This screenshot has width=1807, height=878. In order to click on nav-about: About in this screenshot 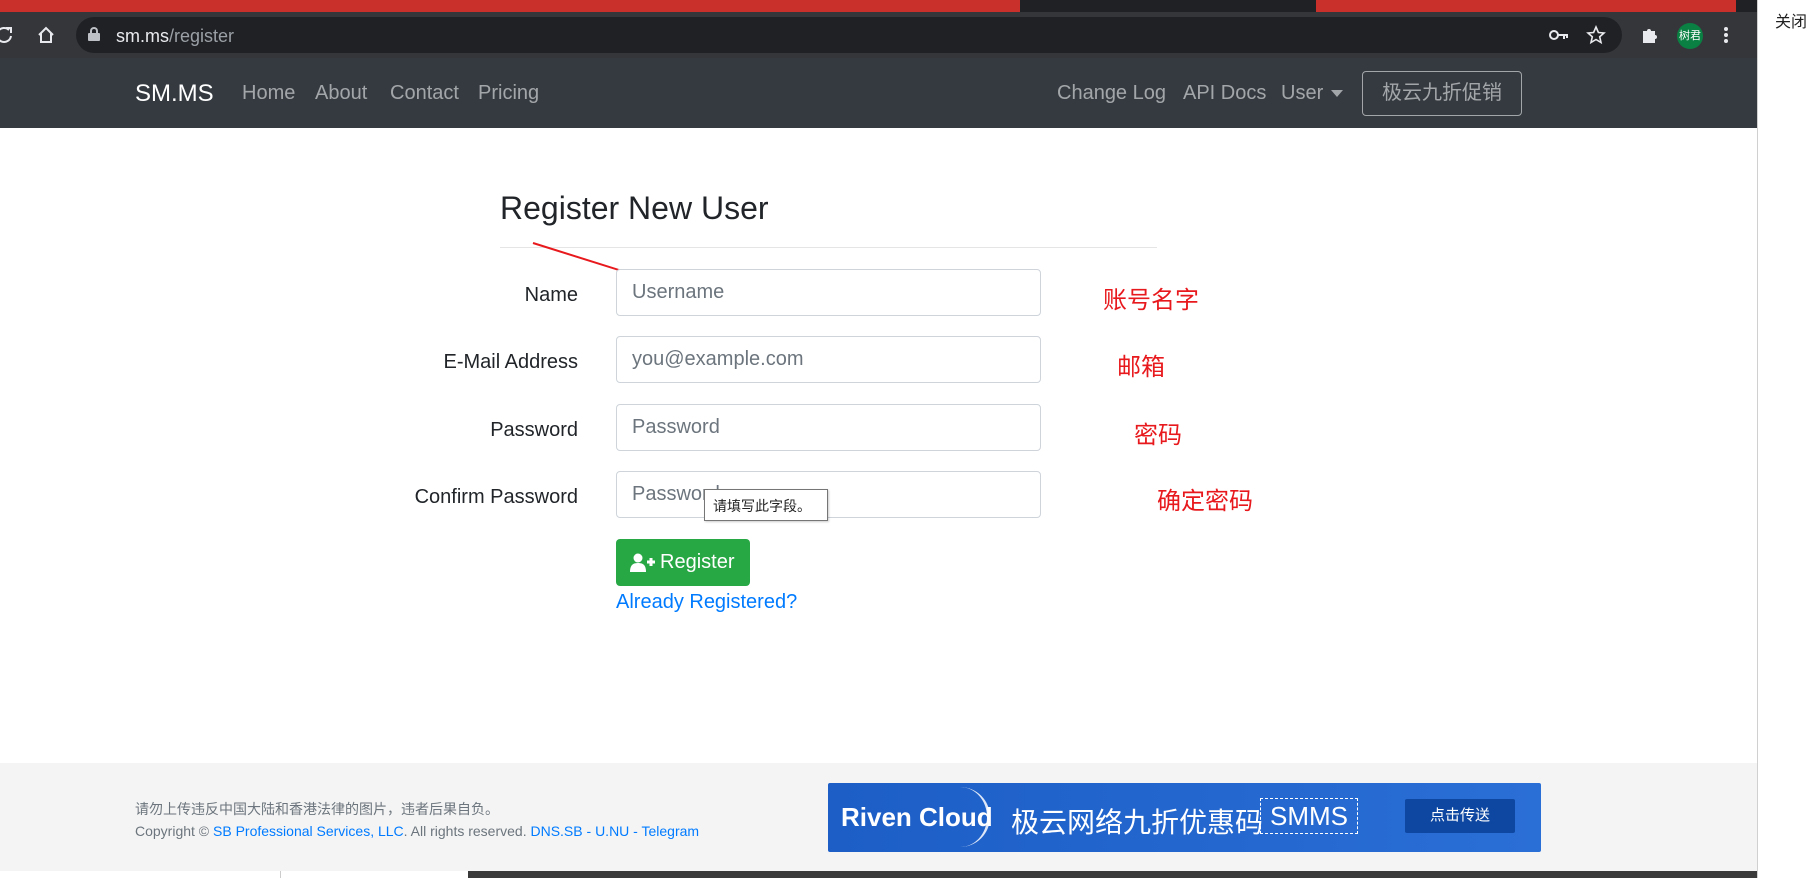, I will do `click(341, 93)`.